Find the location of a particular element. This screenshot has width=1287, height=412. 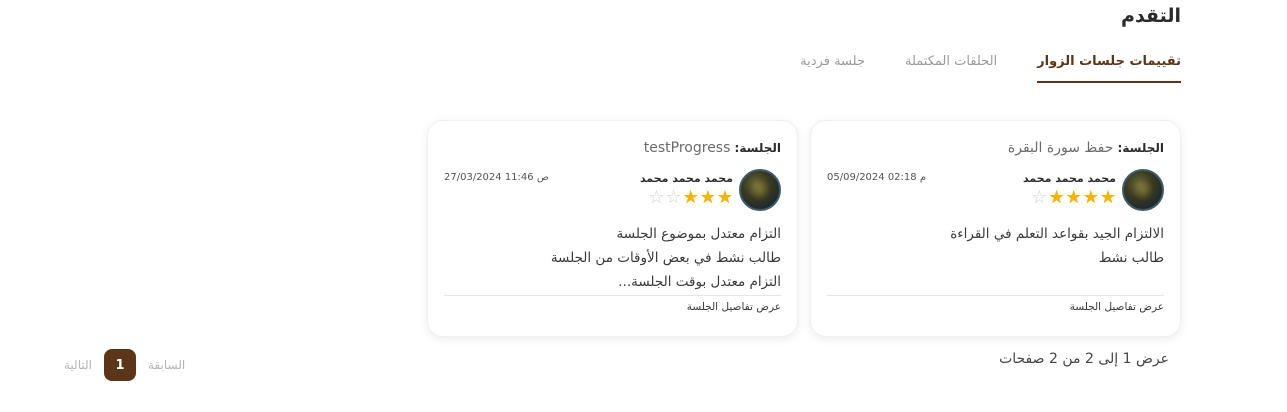

page-title: التقدم is located at coordinates (1151, 16).